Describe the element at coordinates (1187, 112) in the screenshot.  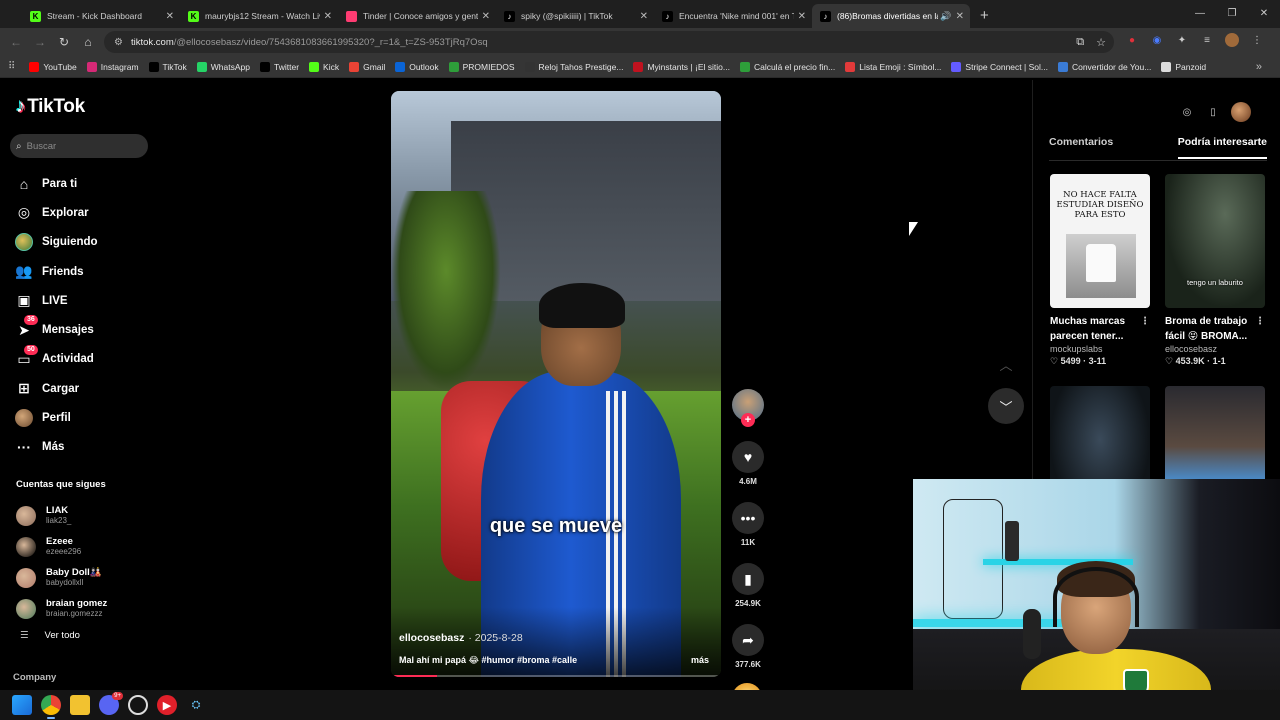
I see `compass-small-icon: ◎` at that location.